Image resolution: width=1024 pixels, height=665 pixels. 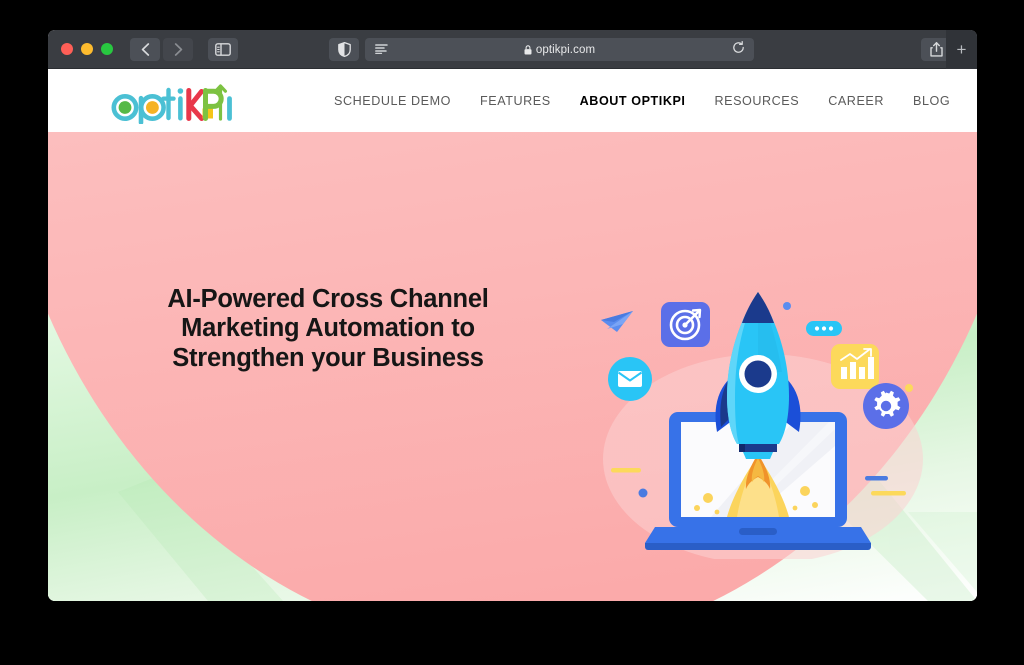 I want to click on browser-toolbar: optikpi.com +, so click(x=512, y=49).